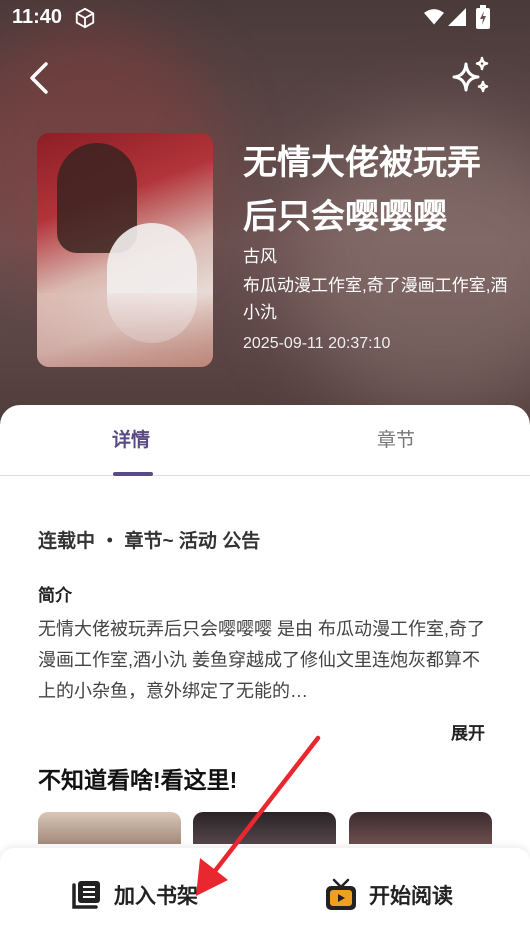 The width and height of the screenshot is (530, 942). I want to click on tab-indicator, so click(133, 474).